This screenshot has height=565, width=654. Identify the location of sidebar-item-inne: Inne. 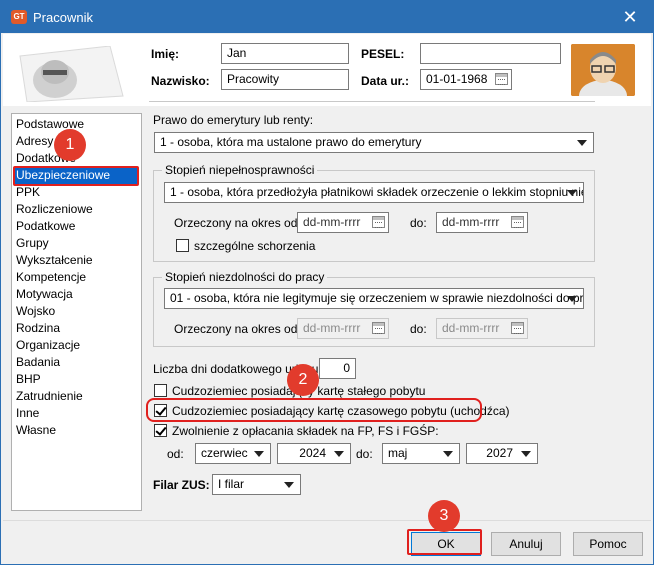
(27, 413).